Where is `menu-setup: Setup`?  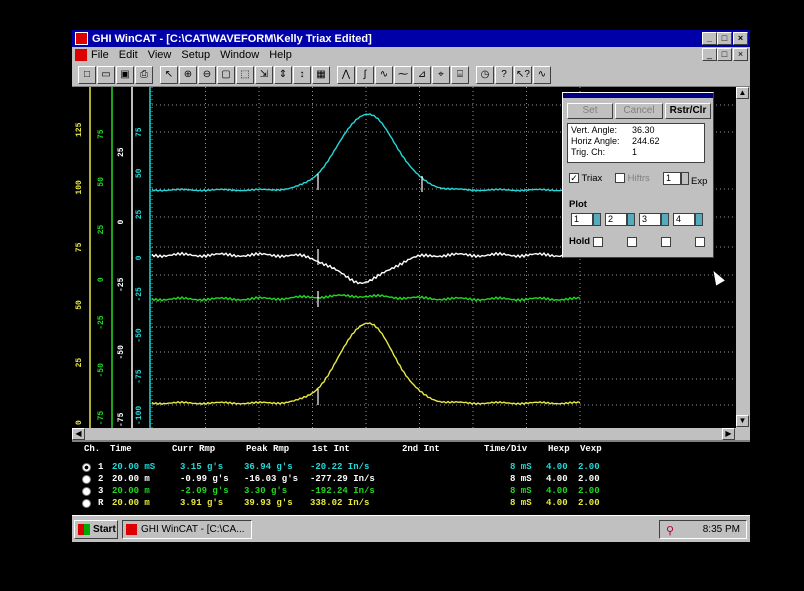 menu-setup: Setup is located at coordinates (195, 55).